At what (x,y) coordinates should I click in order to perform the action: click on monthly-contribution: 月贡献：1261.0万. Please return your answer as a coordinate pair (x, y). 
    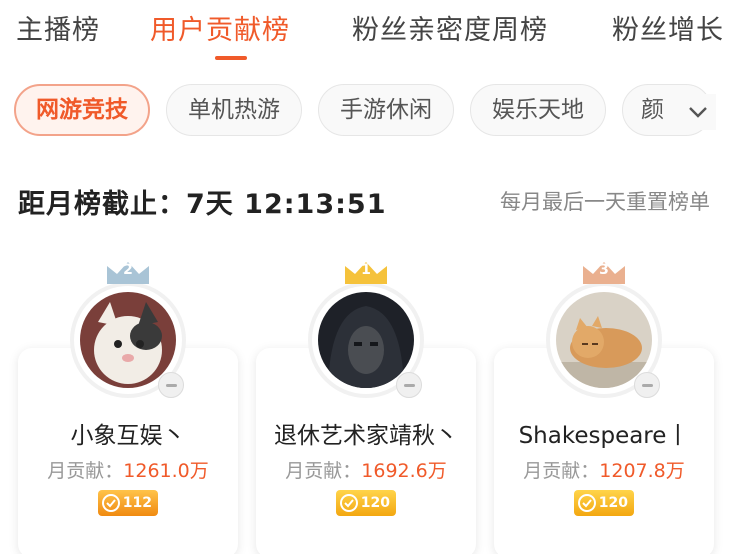
    Looking at the image, I should click on (128, 469).